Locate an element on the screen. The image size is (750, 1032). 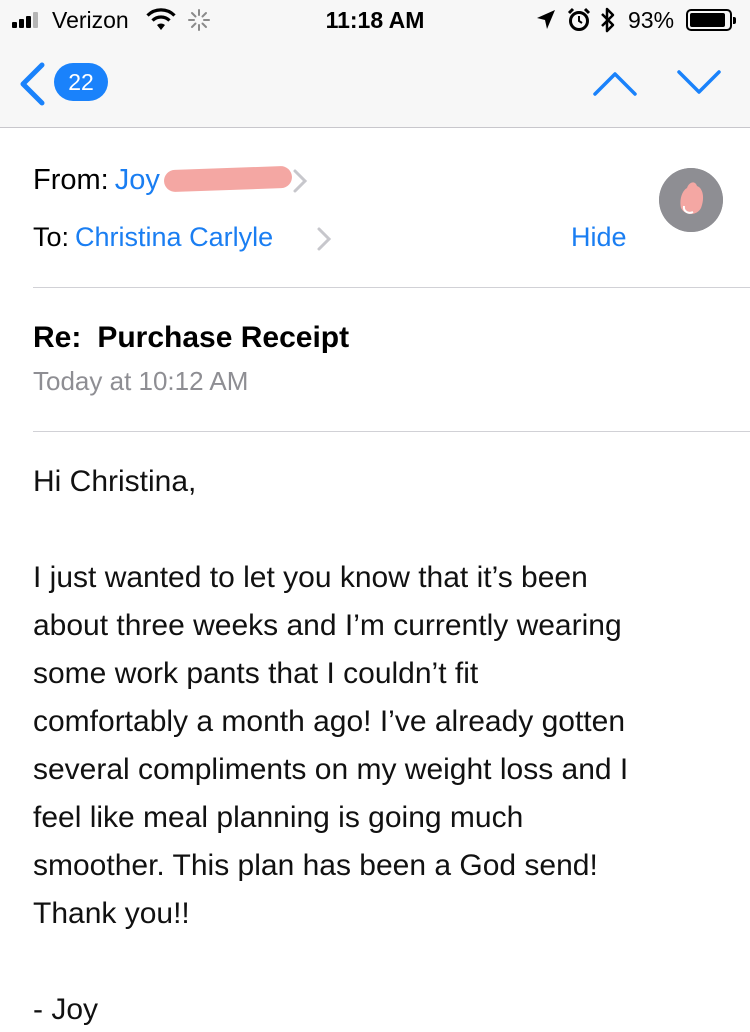
body-line: Thank you!! is located at coordinates (111, 913).